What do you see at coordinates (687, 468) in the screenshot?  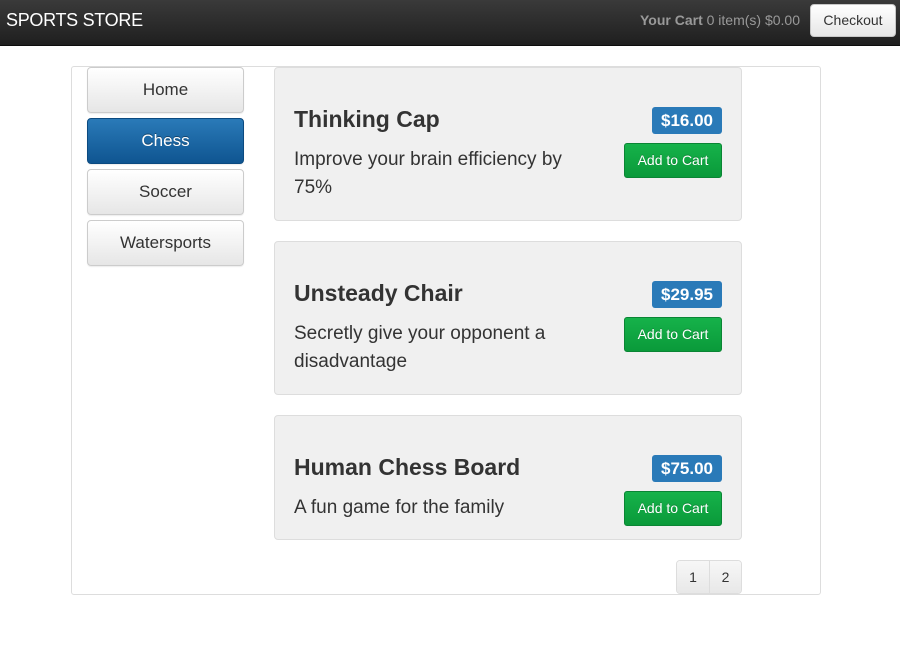 I see `price-badge: $75.00` at bounding box center [687, 468].